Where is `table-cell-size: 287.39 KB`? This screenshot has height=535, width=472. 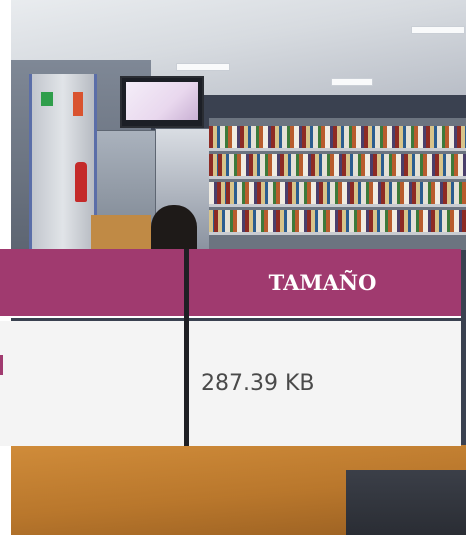 table-cell-size: 287.39 KB is located at coordinates (322, 383).